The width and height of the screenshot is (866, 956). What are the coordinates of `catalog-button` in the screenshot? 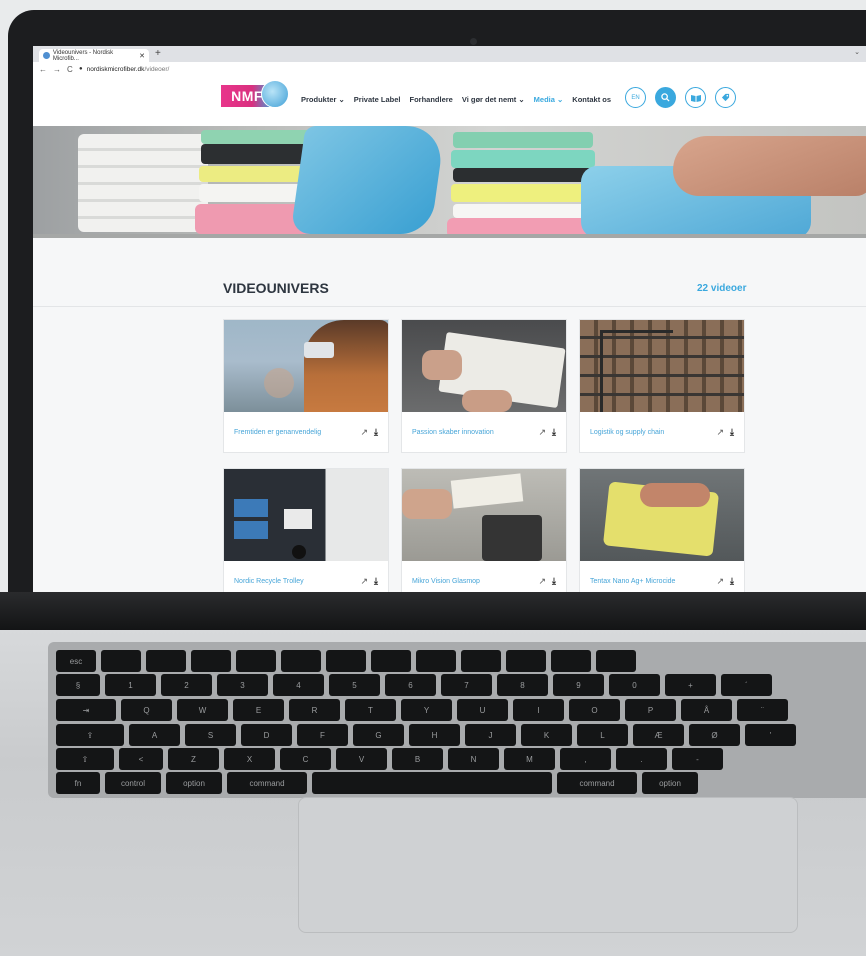 It's located at (695, 97).